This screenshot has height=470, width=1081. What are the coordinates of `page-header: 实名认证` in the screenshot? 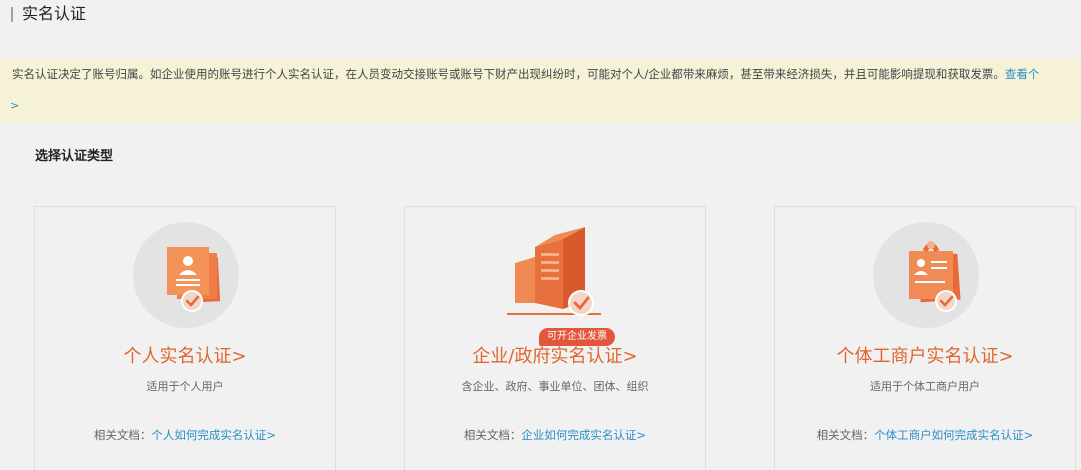 It's located at (540, 15).